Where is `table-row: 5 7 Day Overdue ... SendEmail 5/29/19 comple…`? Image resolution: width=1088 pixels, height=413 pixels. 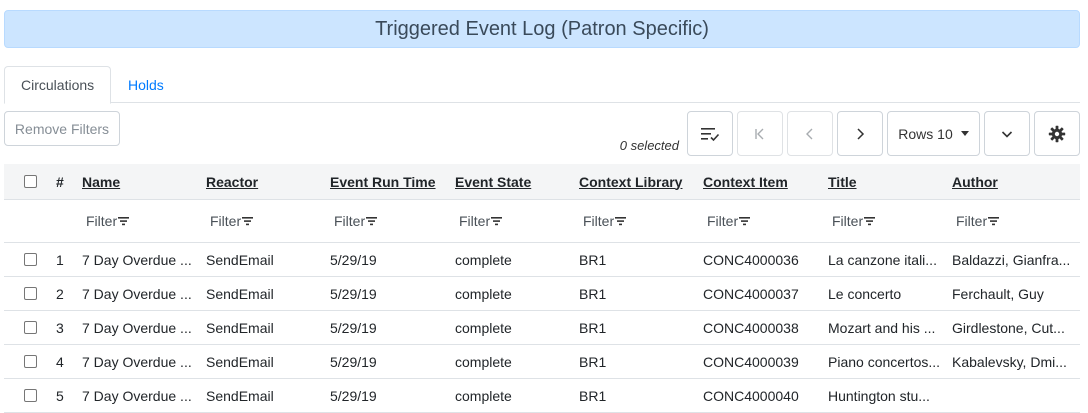 table-row: 5 7 Day Overdue ... SendEmail 5/29/19 comple… is located at coordinates (542, 396).